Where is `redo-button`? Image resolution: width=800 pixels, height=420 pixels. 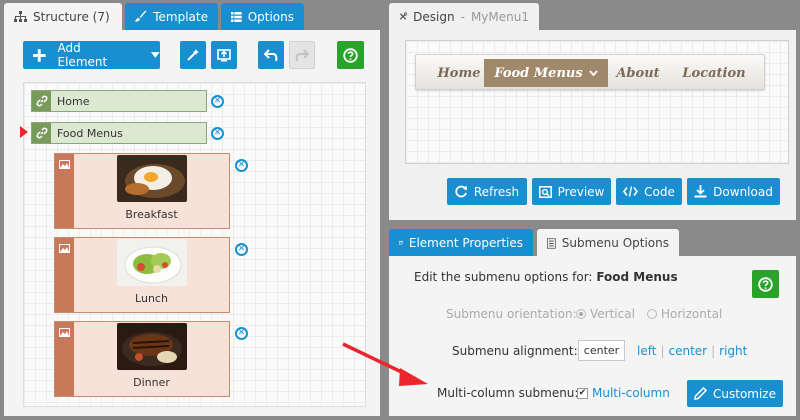 redo-button is located at coordinates (302, 55).